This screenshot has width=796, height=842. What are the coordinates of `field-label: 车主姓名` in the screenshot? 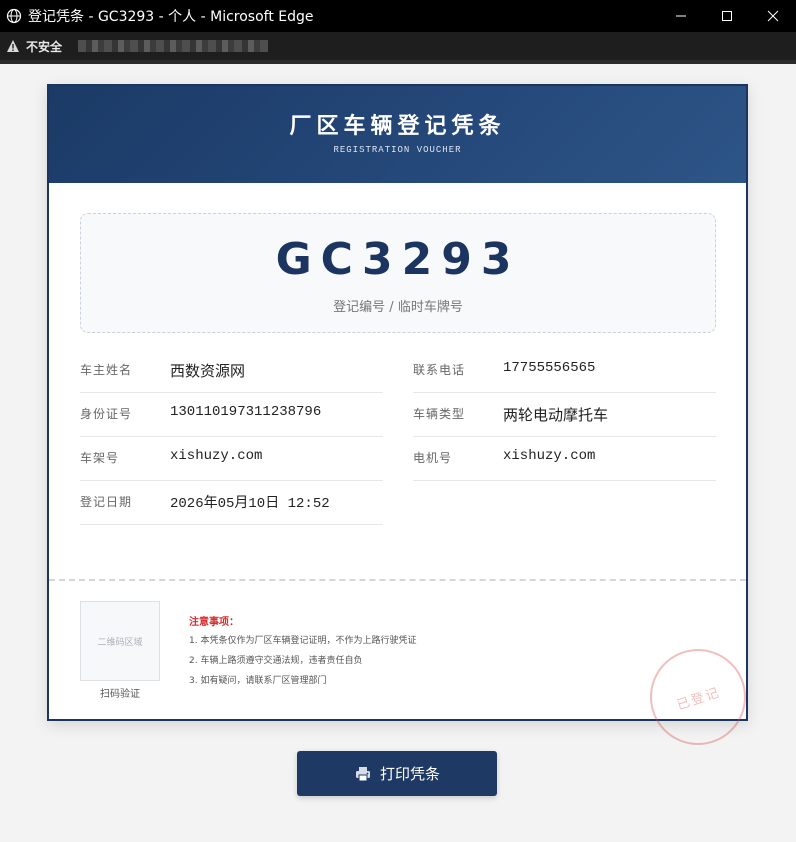 It's located at (106, 370).